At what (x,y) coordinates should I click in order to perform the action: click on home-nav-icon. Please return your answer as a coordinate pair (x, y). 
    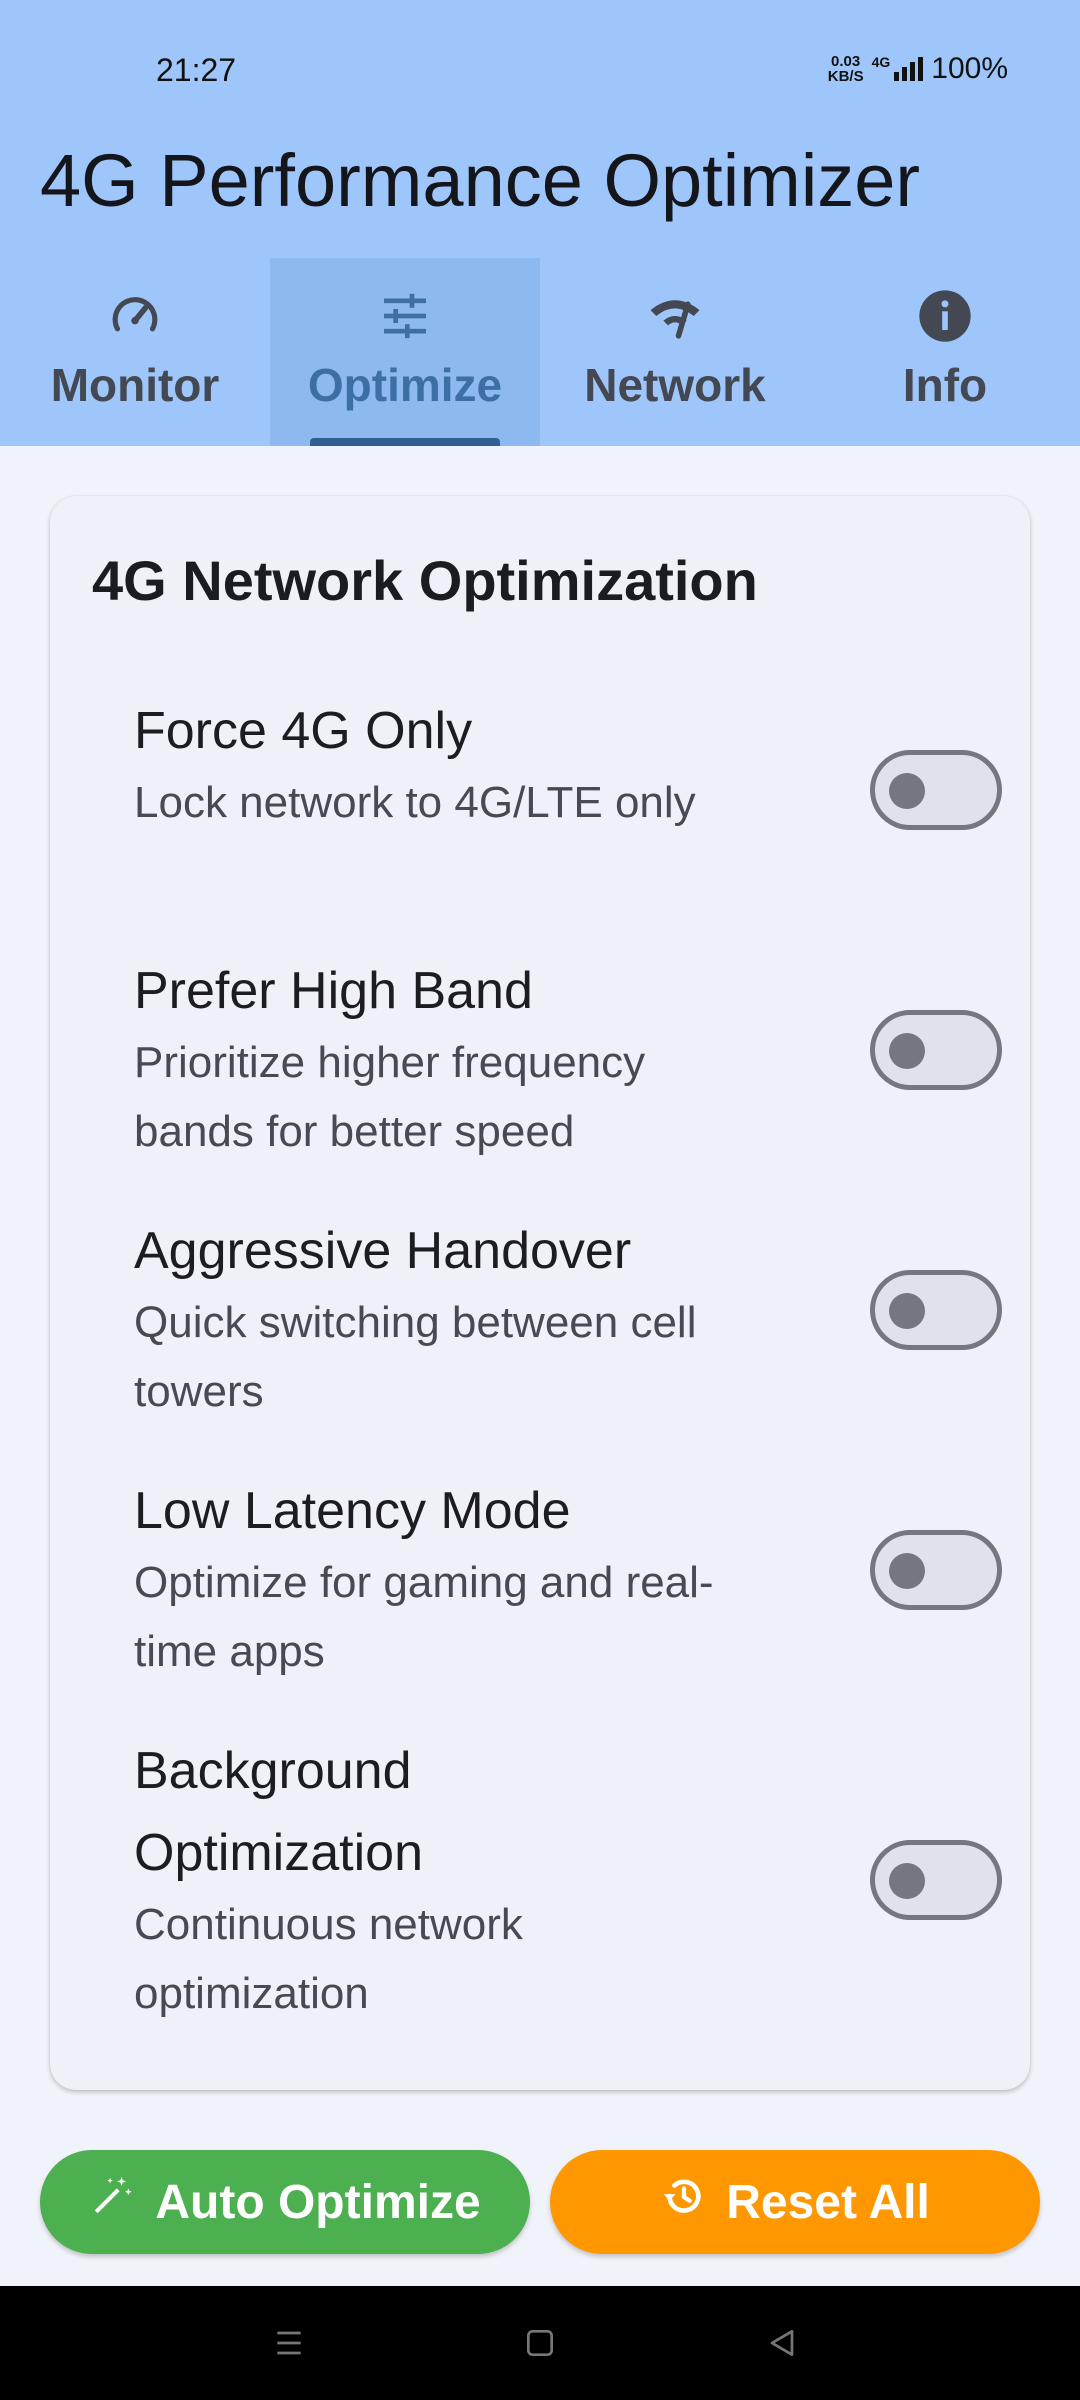
    Looking at the image, I should click on (540, 2343).